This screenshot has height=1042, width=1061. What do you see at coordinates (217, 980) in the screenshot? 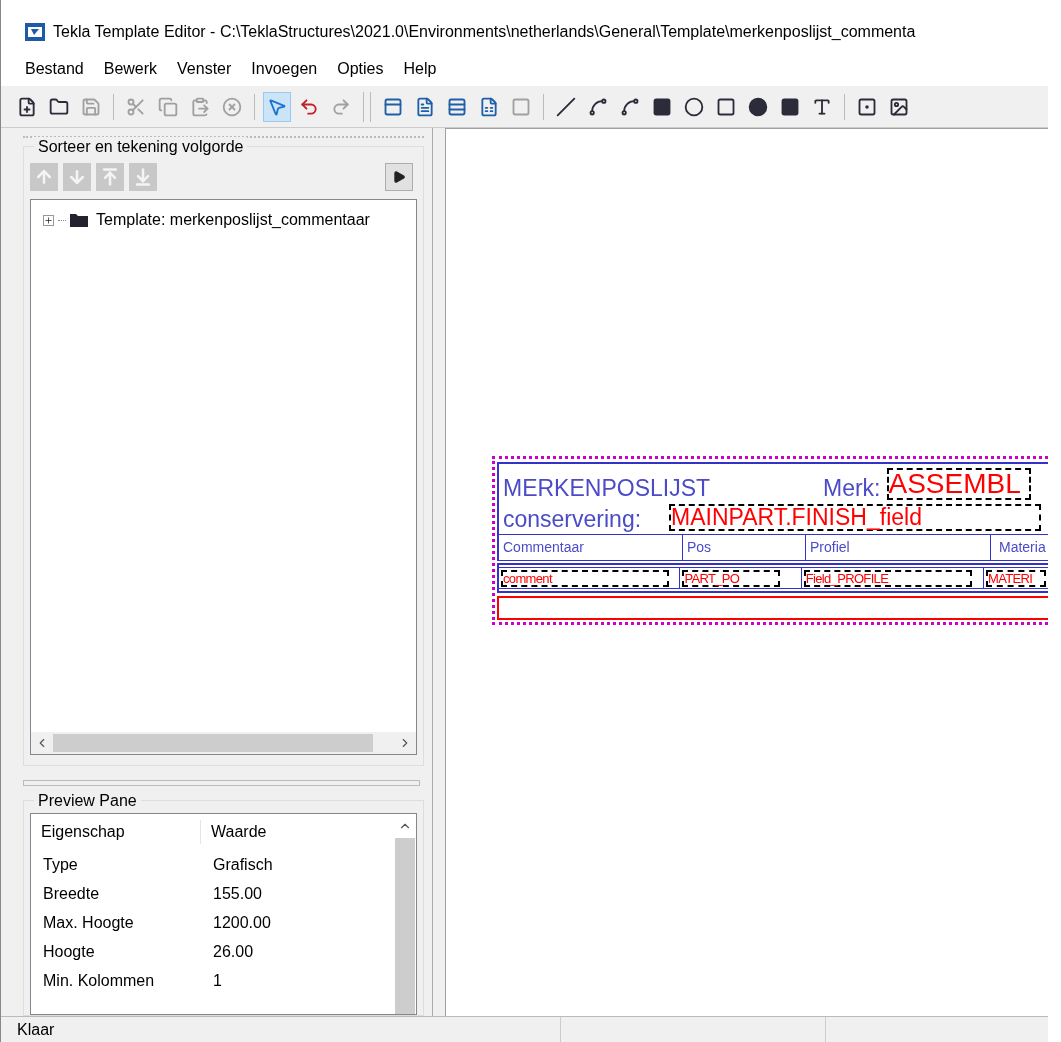
I see `property-cell-text: 1` at bounding box center [217, 980].